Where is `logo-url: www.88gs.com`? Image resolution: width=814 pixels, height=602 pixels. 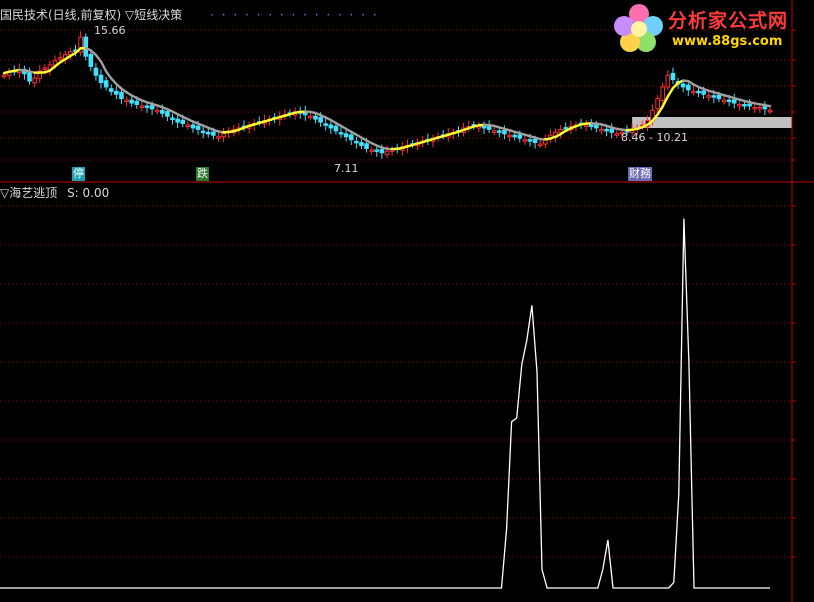
logo-url: www.88gs.com is located at coordinates (727, 41).